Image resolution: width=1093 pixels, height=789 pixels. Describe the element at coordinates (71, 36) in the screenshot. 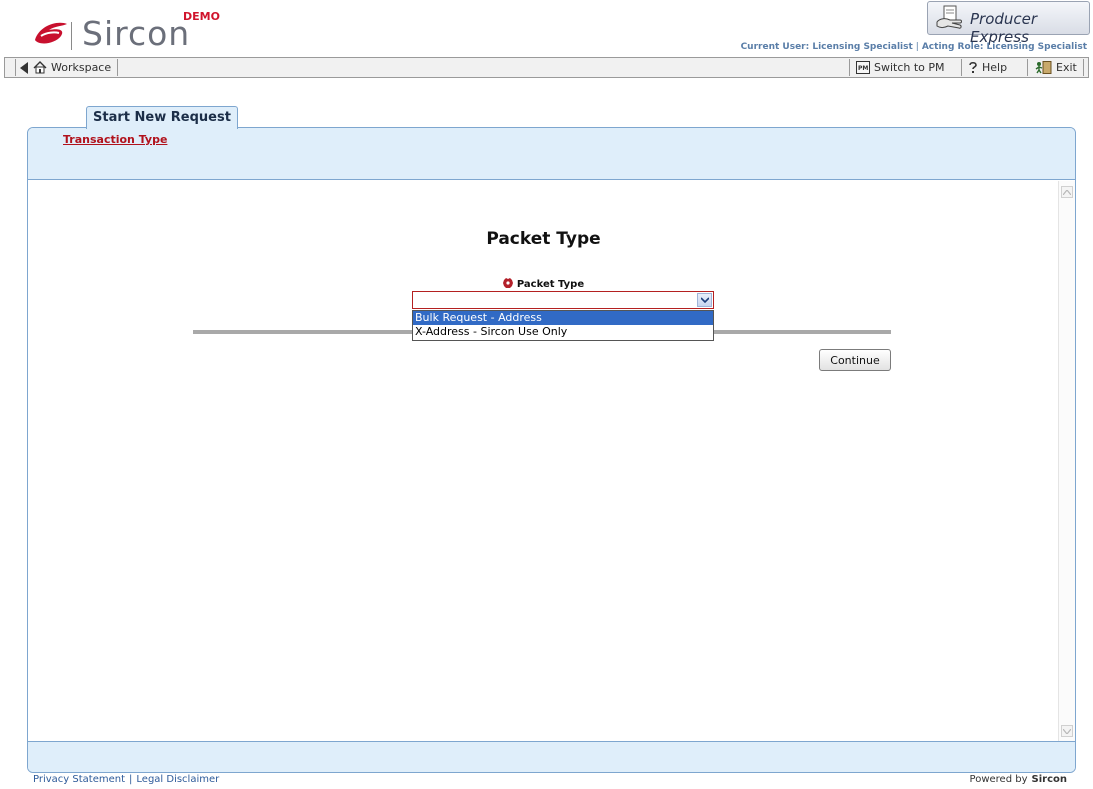

I see `logo-divider` at that location.